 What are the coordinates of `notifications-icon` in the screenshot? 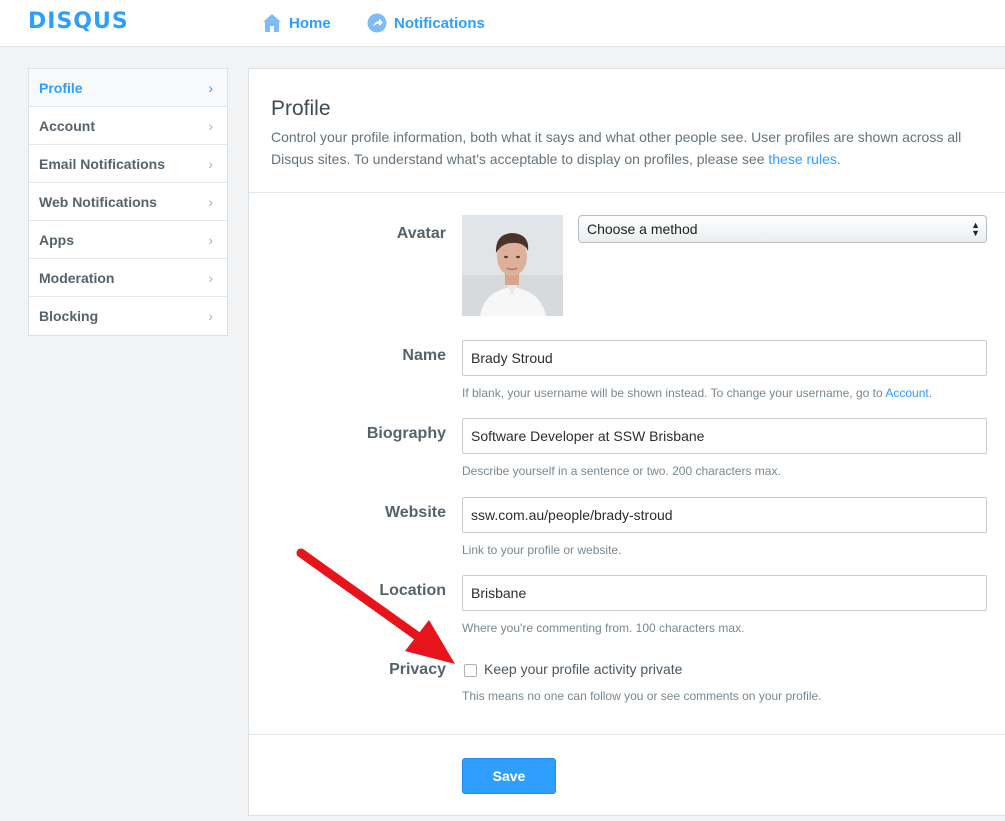 It's located at (377, 23).